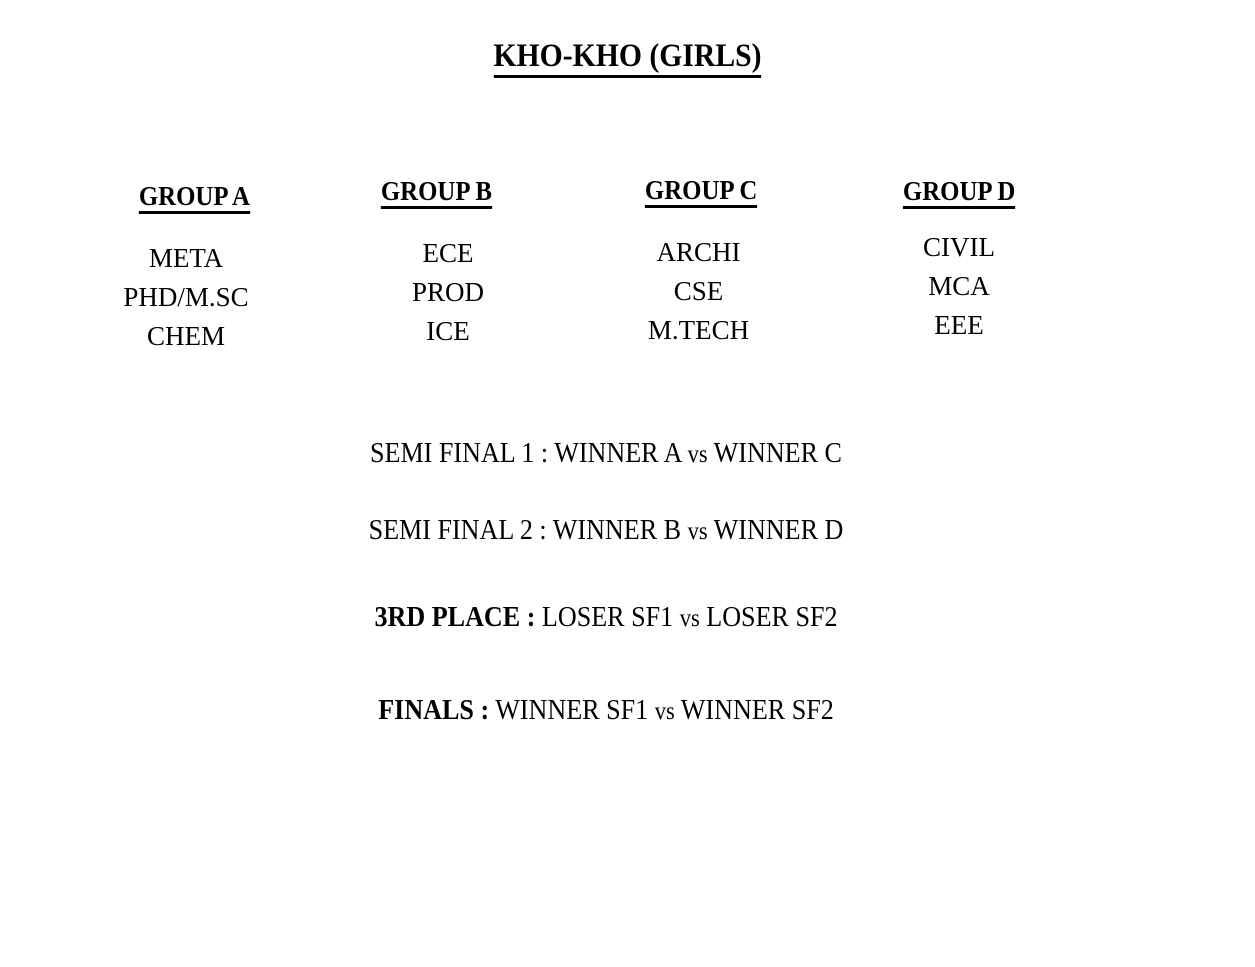 Image resolution: width=1255 pixels, height=967 pixels. I want to click on group-c-members: ARCHI CSE M.TECH, so click(698, 291).